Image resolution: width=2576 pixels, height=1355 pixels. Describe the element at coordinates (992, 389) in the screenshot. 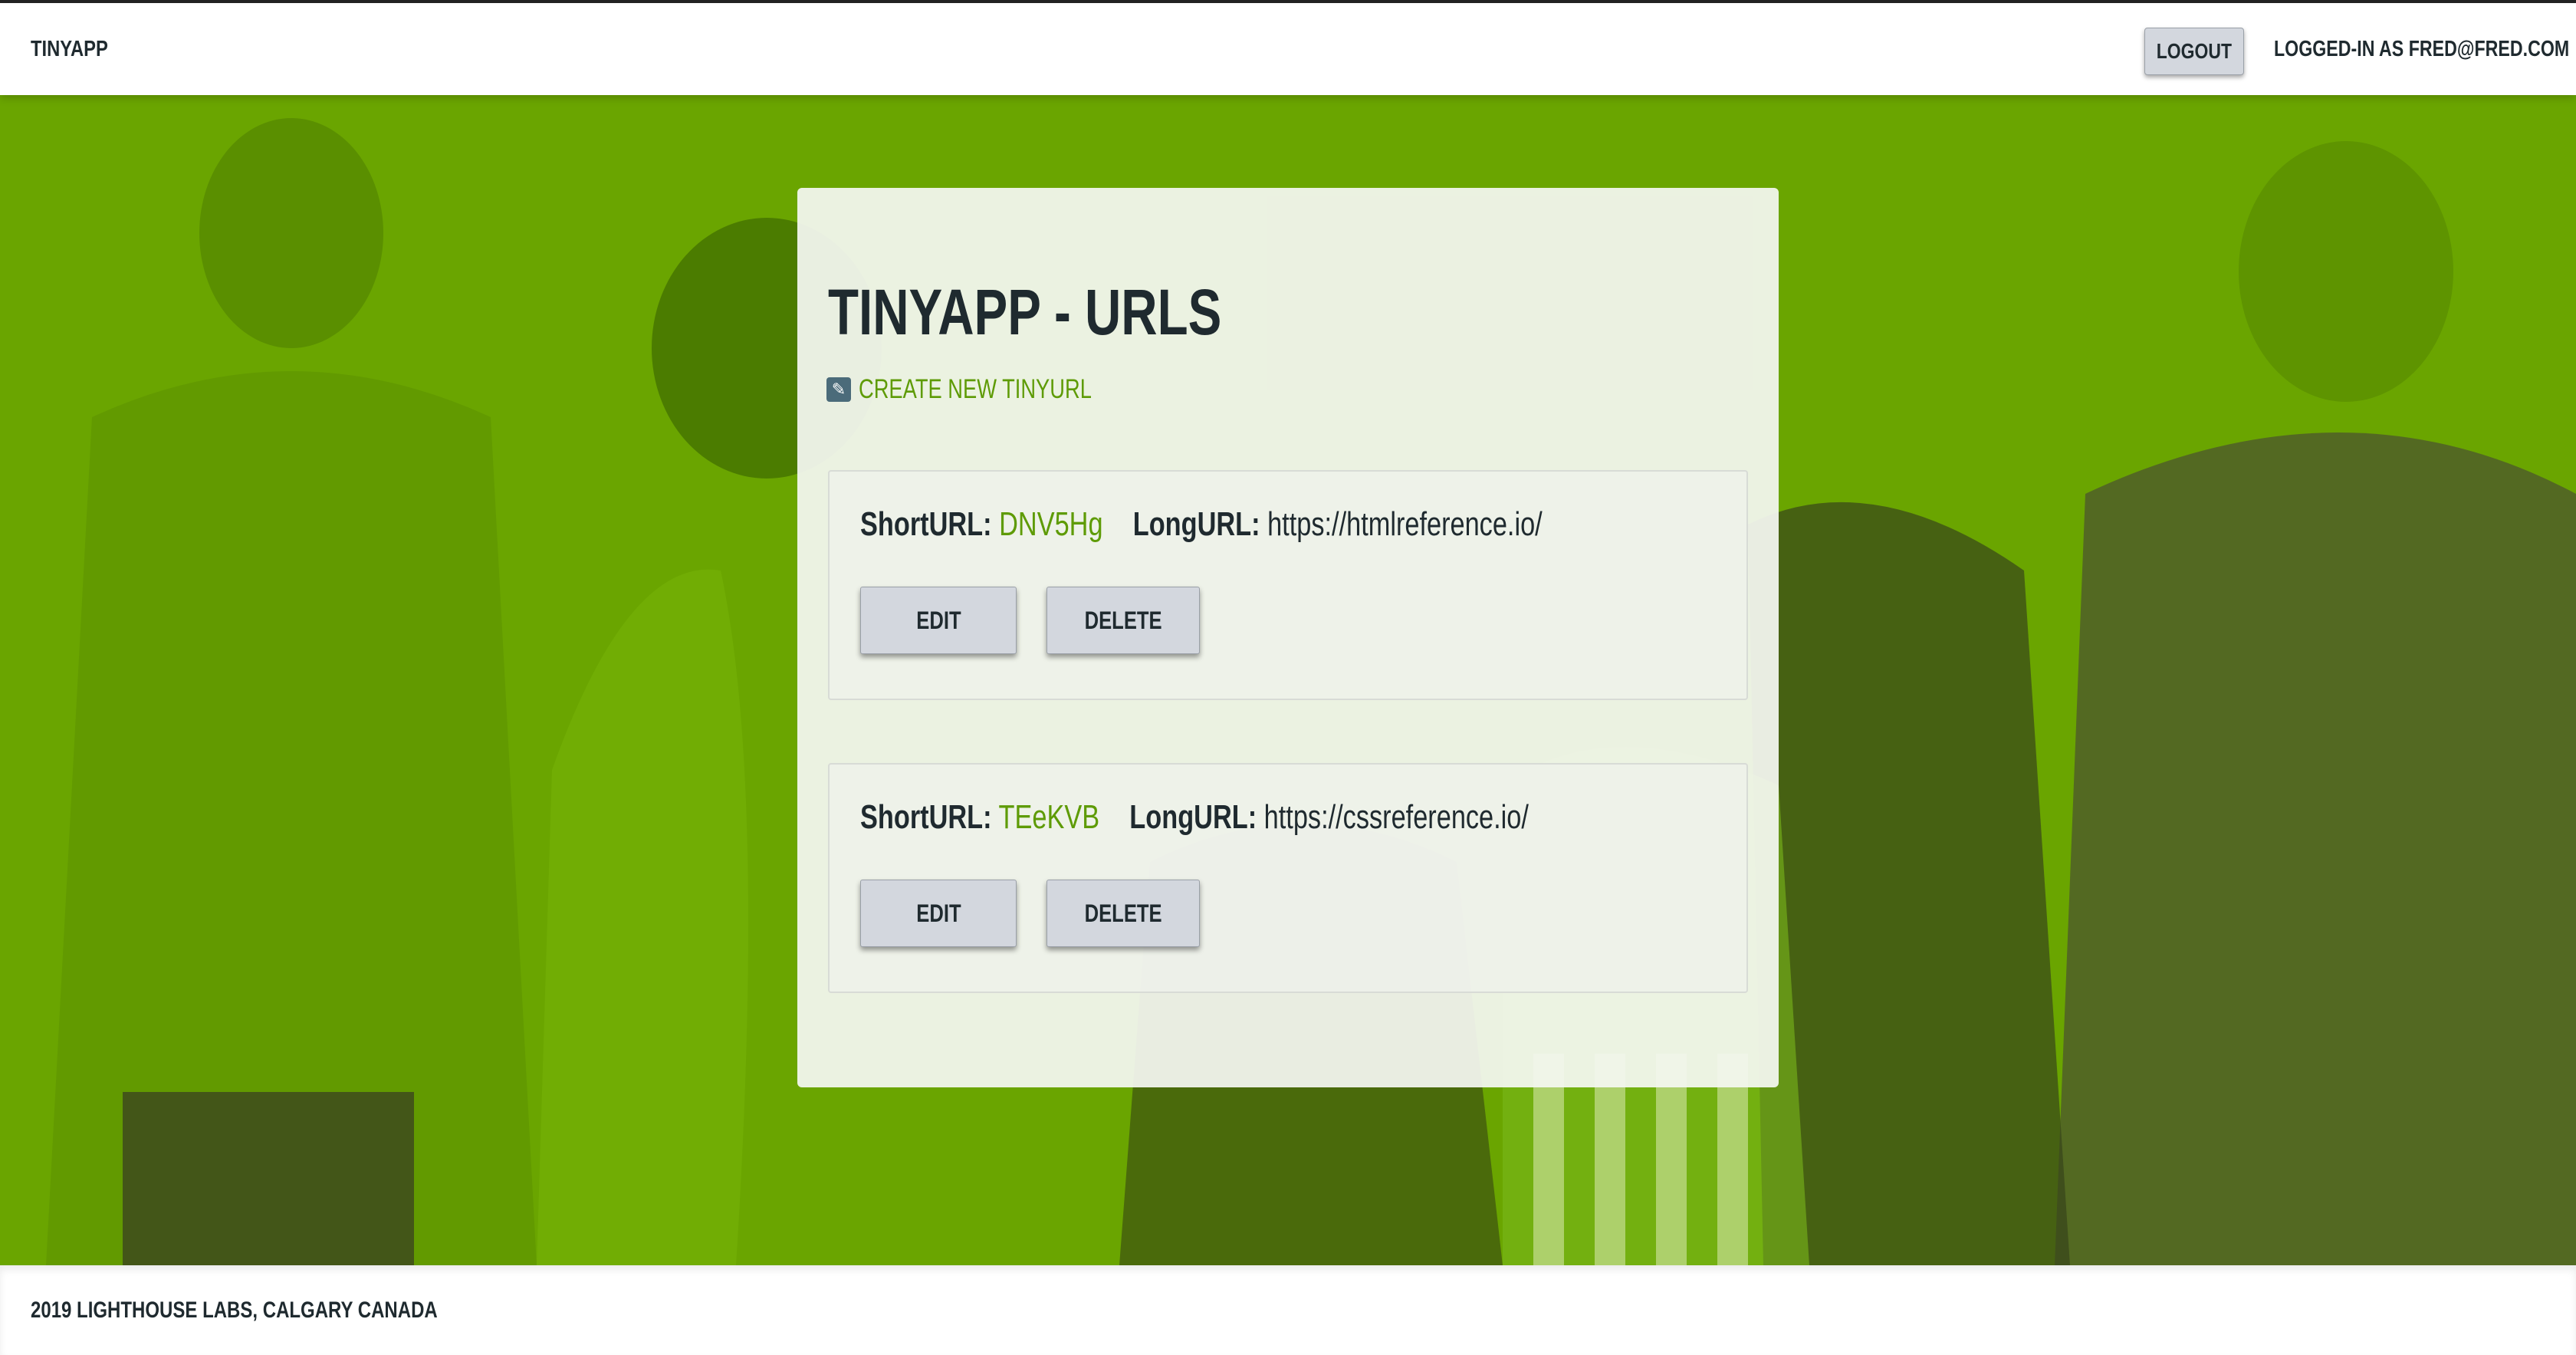

I see `create-new-tinyurl-link: ✎ CREATE NEW TINYURL` at that location.